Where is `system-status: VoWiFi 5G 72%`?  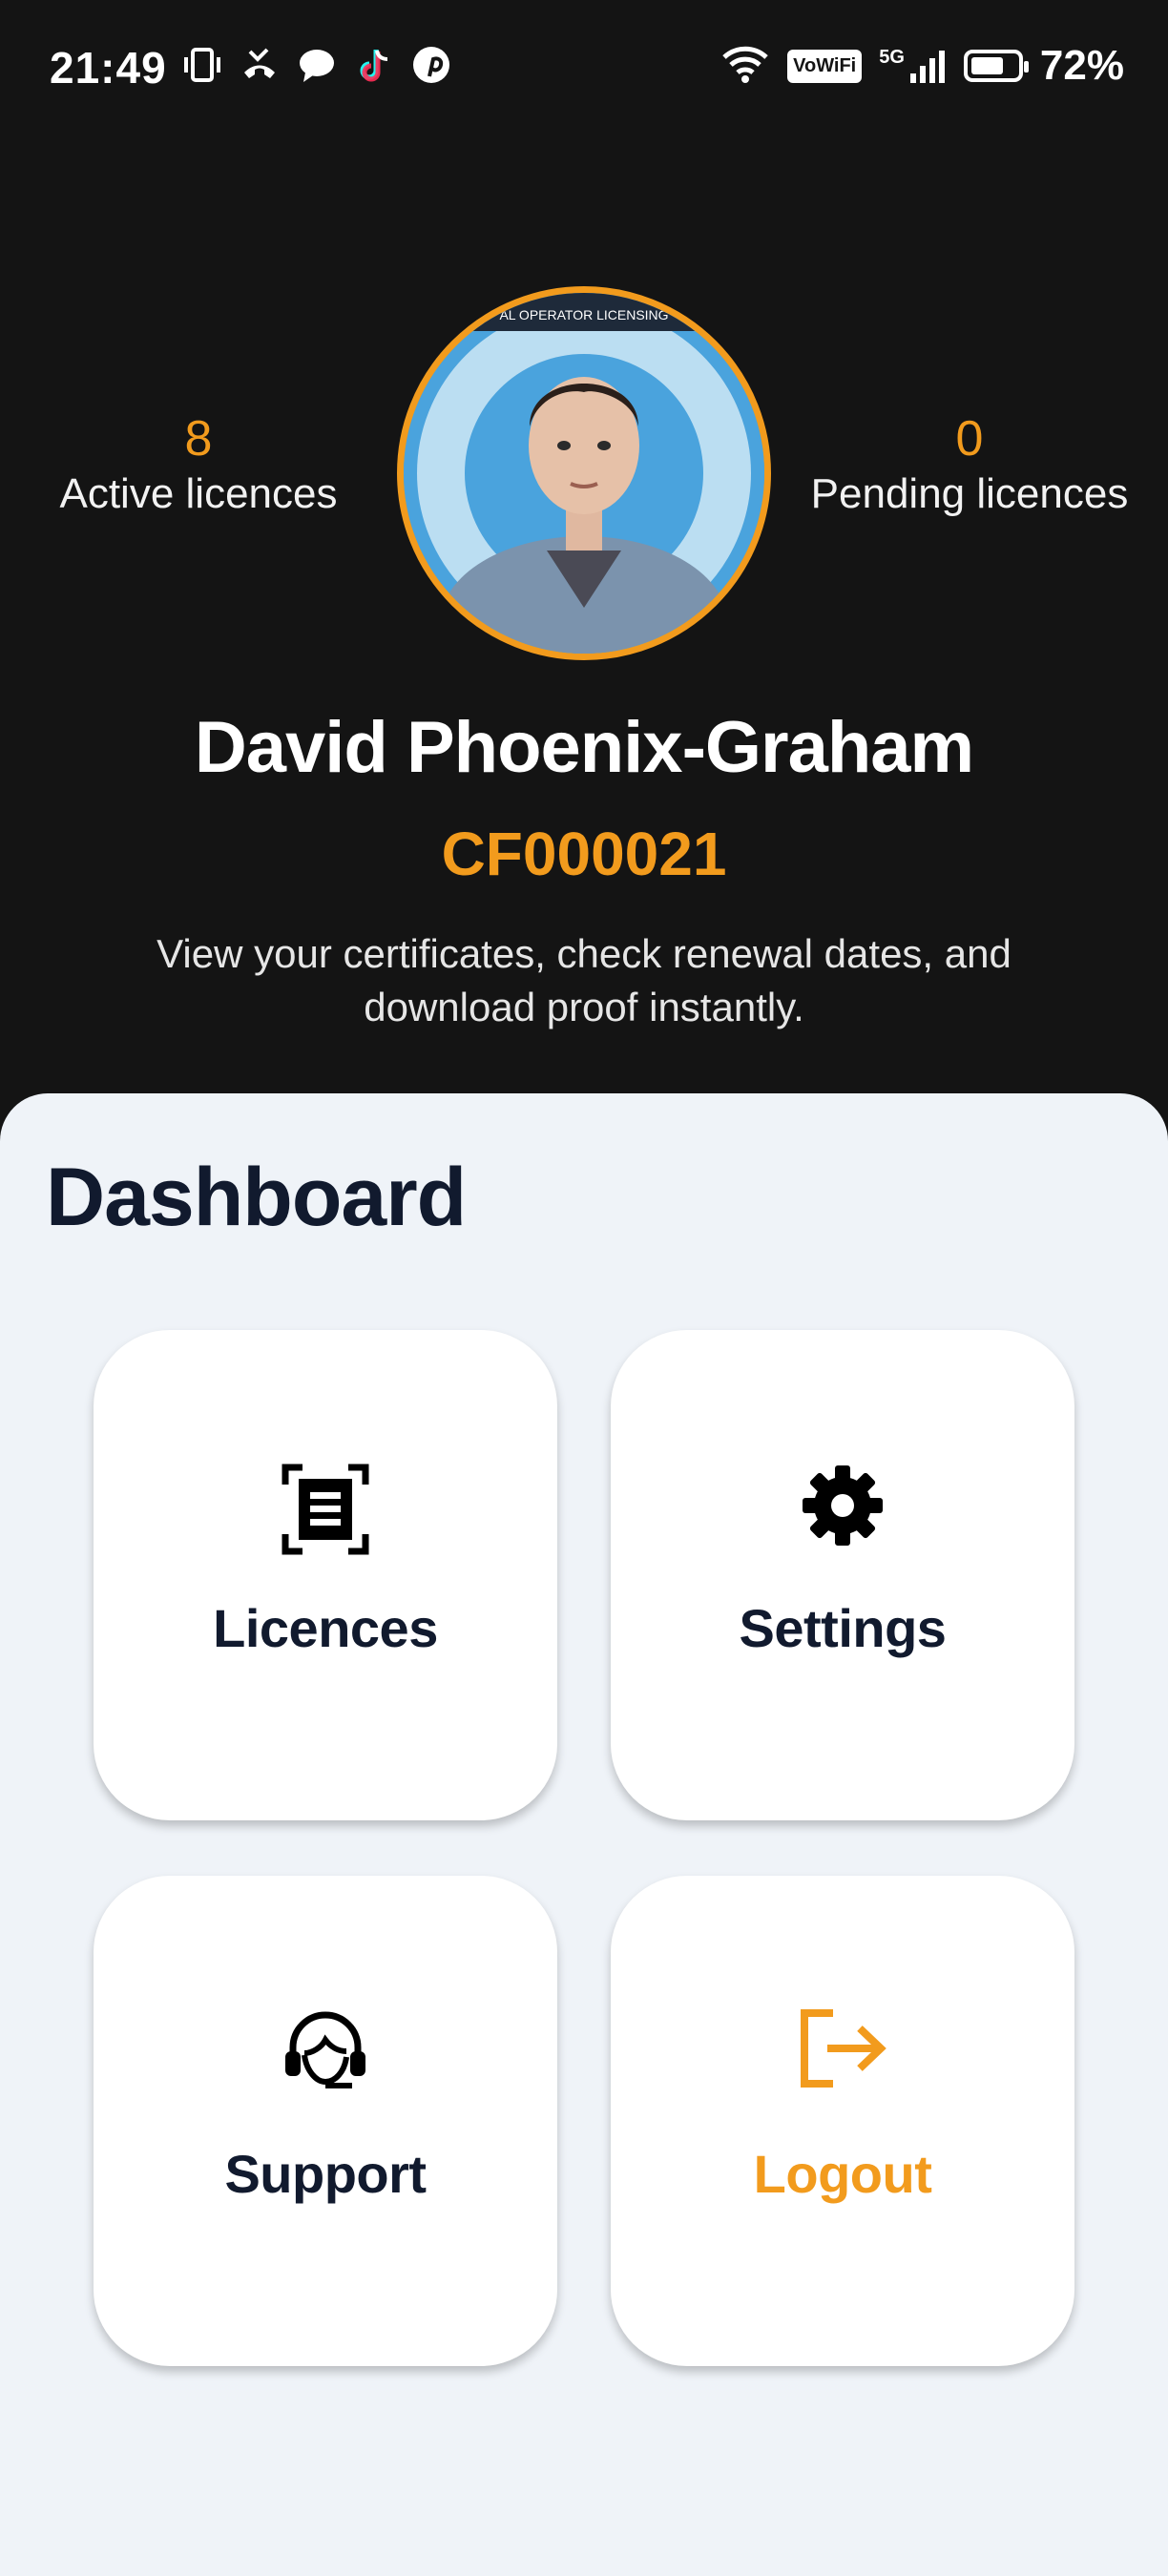 system-status: VoWiFi 5G 72% is located at coordinates (922, 66).